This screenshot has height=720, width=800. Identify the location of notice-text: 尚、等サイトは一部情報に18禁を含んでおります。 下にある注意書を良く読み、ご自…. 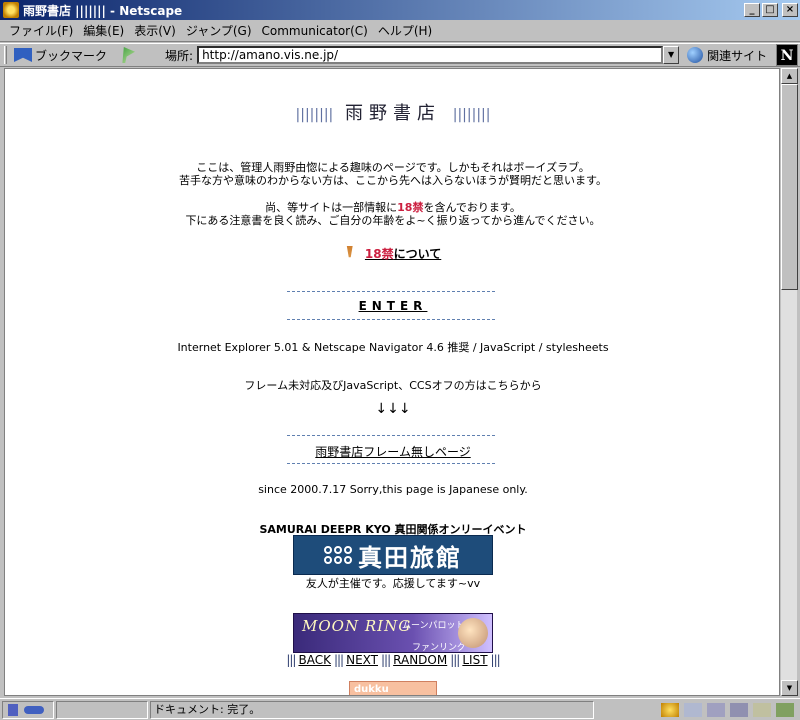
(392, 214).